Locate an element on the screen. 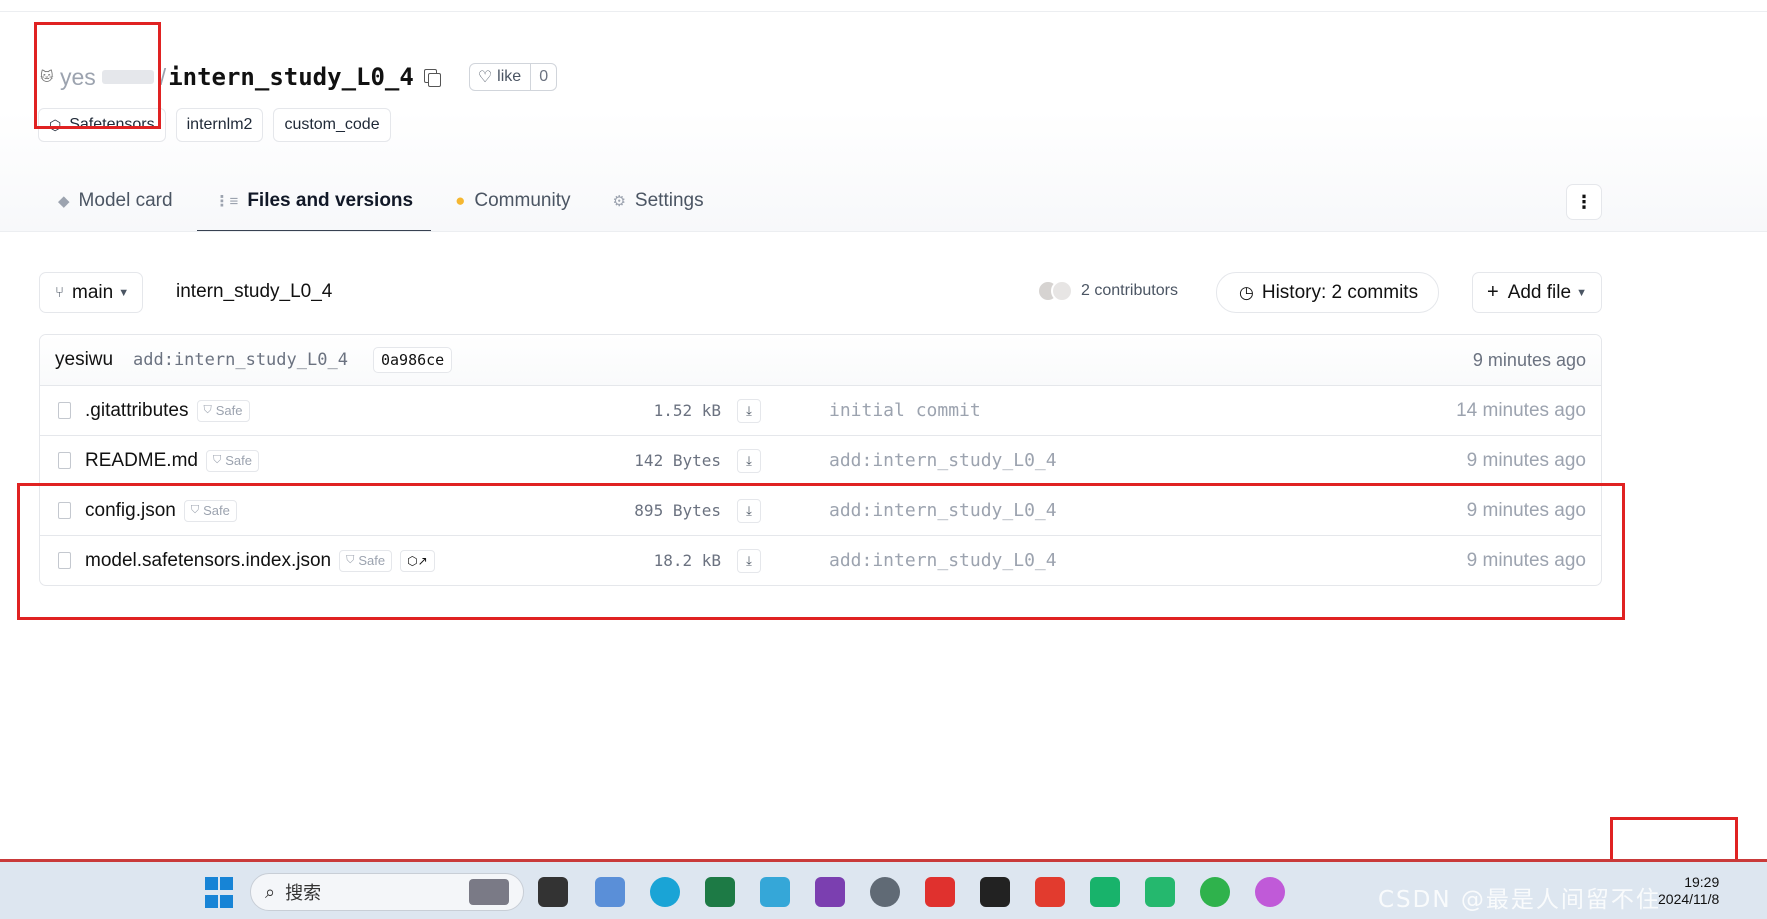  tab-settings: ⚙ Settings is located at coordinates (657, 206).